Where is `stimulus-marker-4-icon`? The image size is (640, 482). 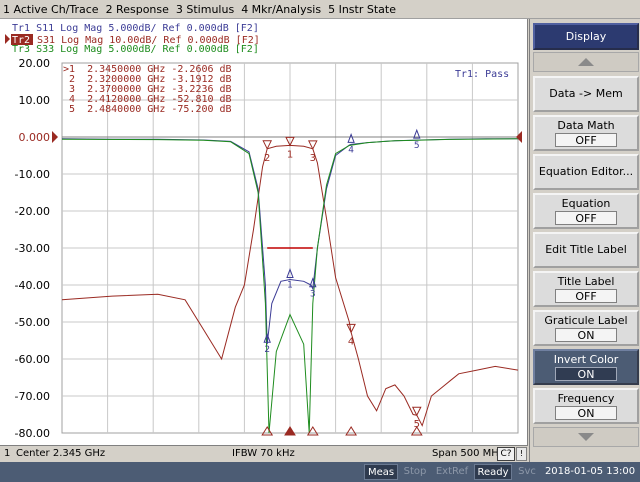
stimulus-marker-4-icon is located at coordinates (351, 431).